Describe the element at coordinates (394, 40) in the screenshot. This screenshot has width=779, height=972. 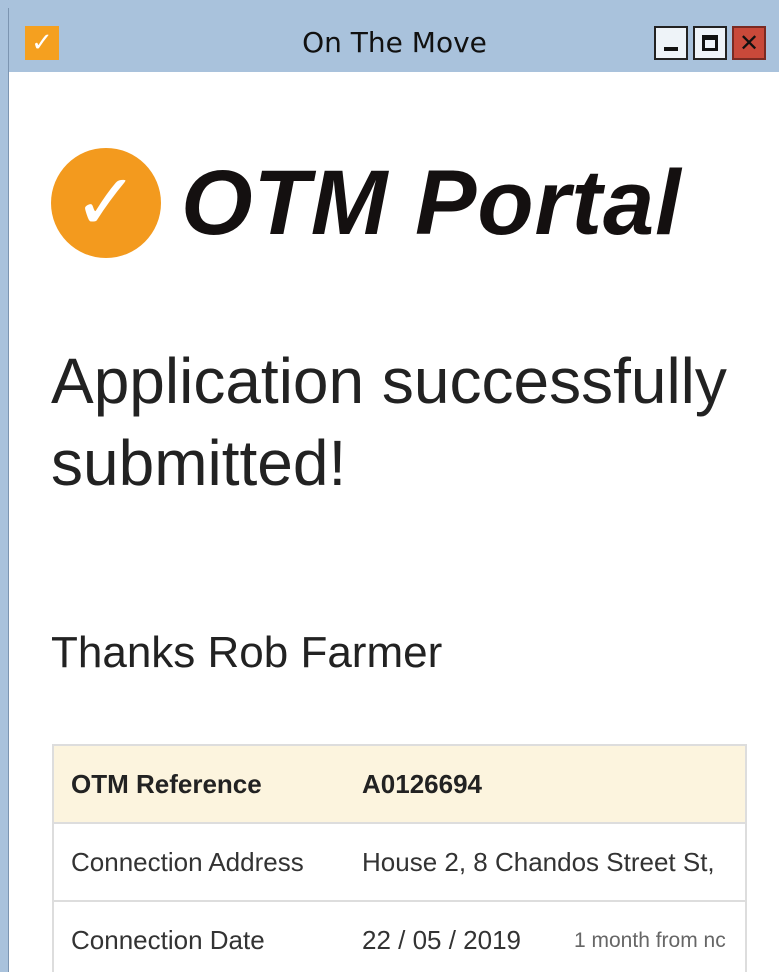
I see `title-bar: ✓ On The Move ✕` at that location.